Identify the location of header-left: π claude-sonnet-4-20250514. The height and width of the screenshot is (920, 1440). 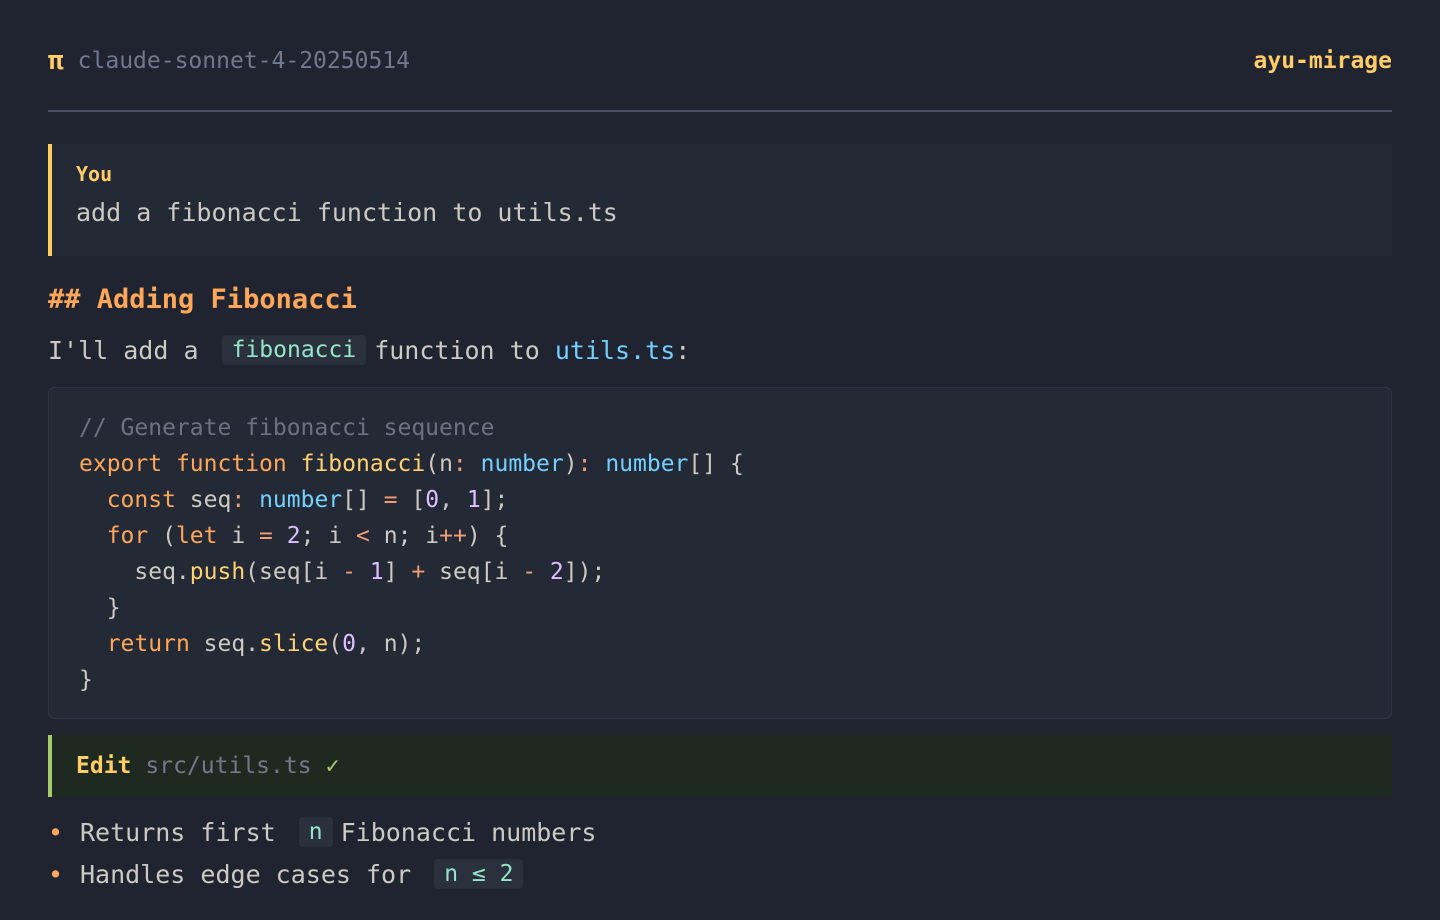
(229, 61).